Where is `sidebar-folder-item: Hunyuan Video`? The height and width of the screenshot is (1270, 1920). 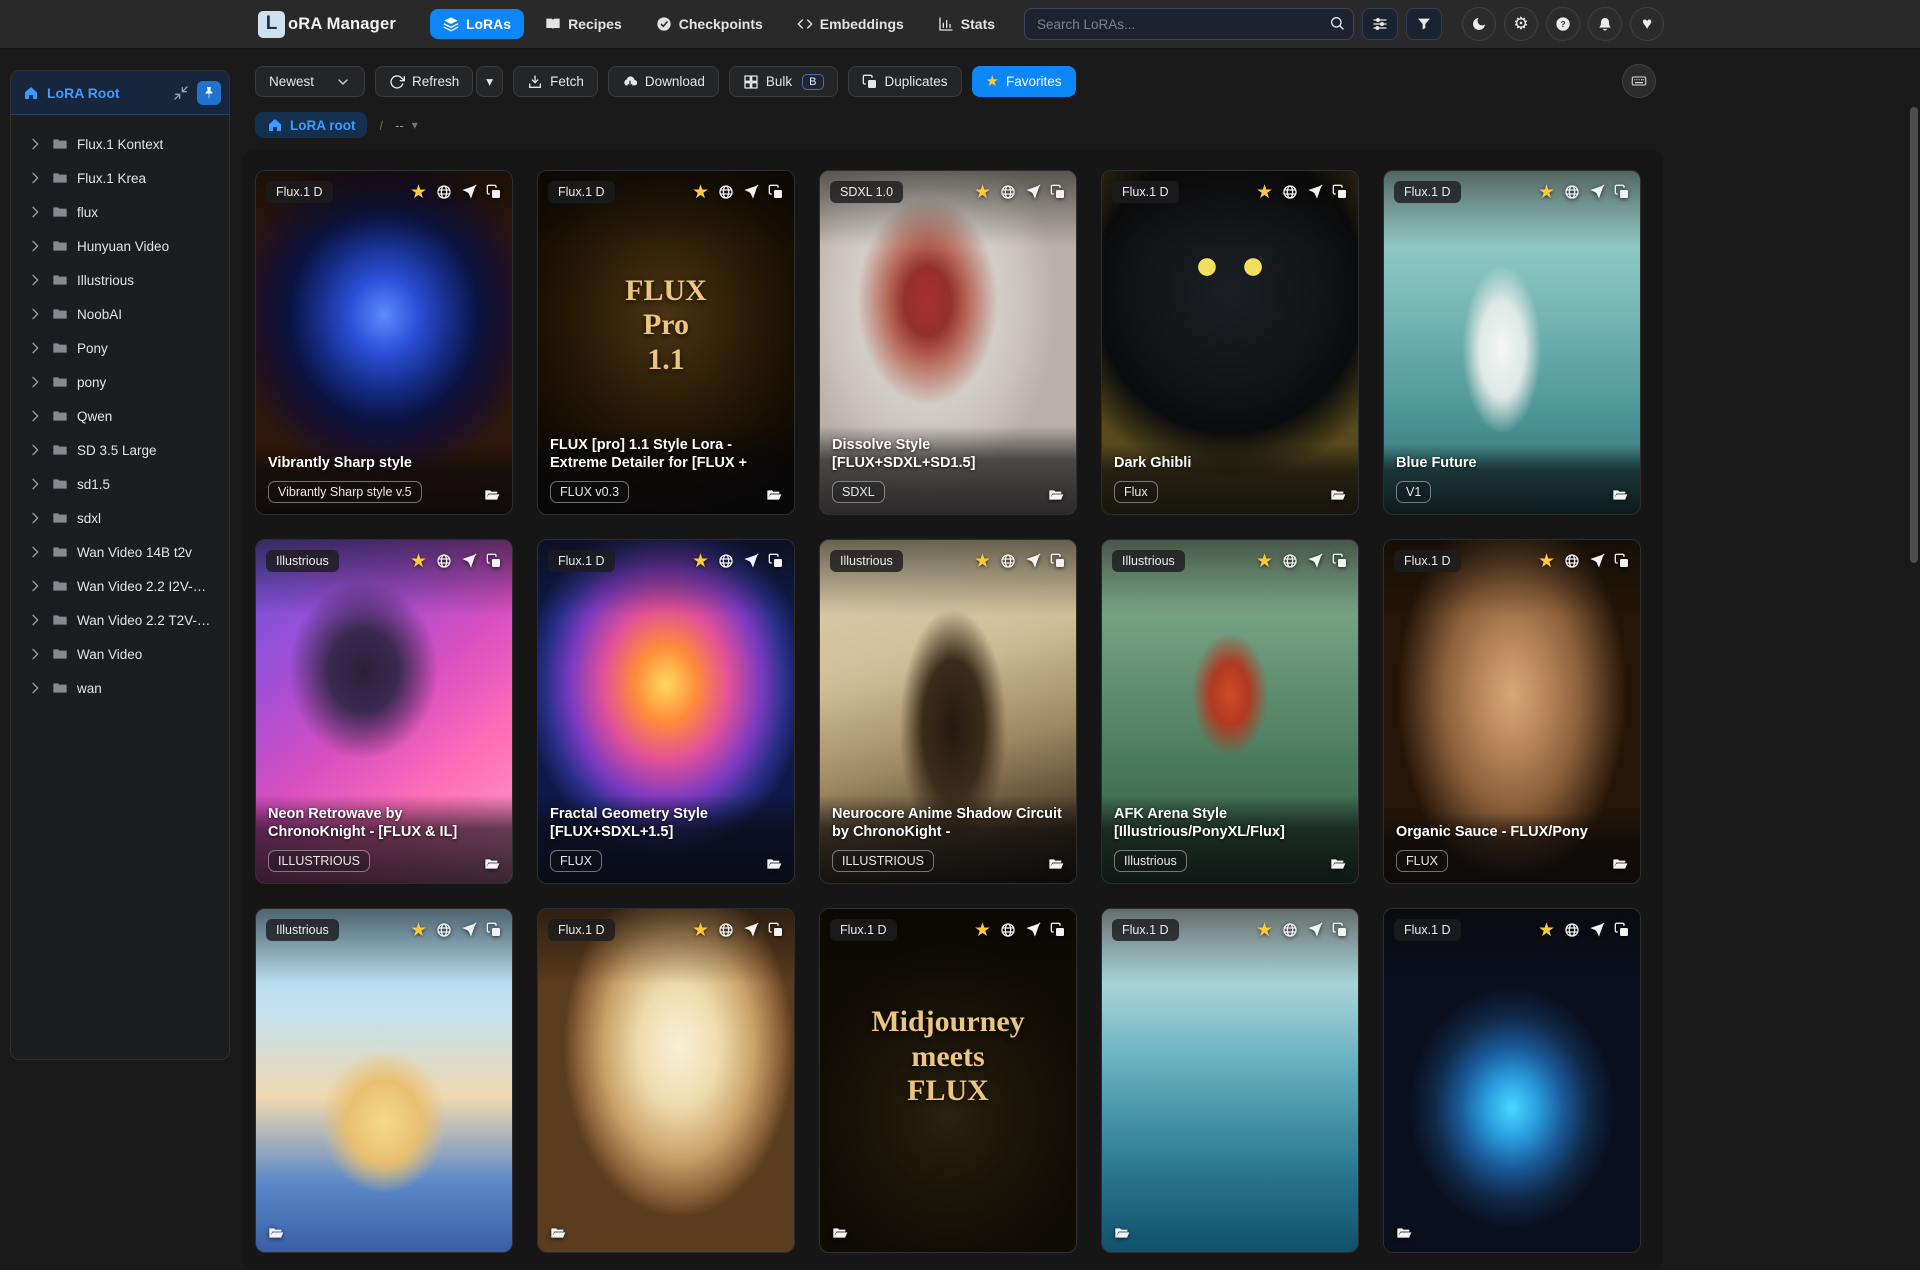 sidebar-folder-item: Hunyuan Video is located at coordinates (120, 246).